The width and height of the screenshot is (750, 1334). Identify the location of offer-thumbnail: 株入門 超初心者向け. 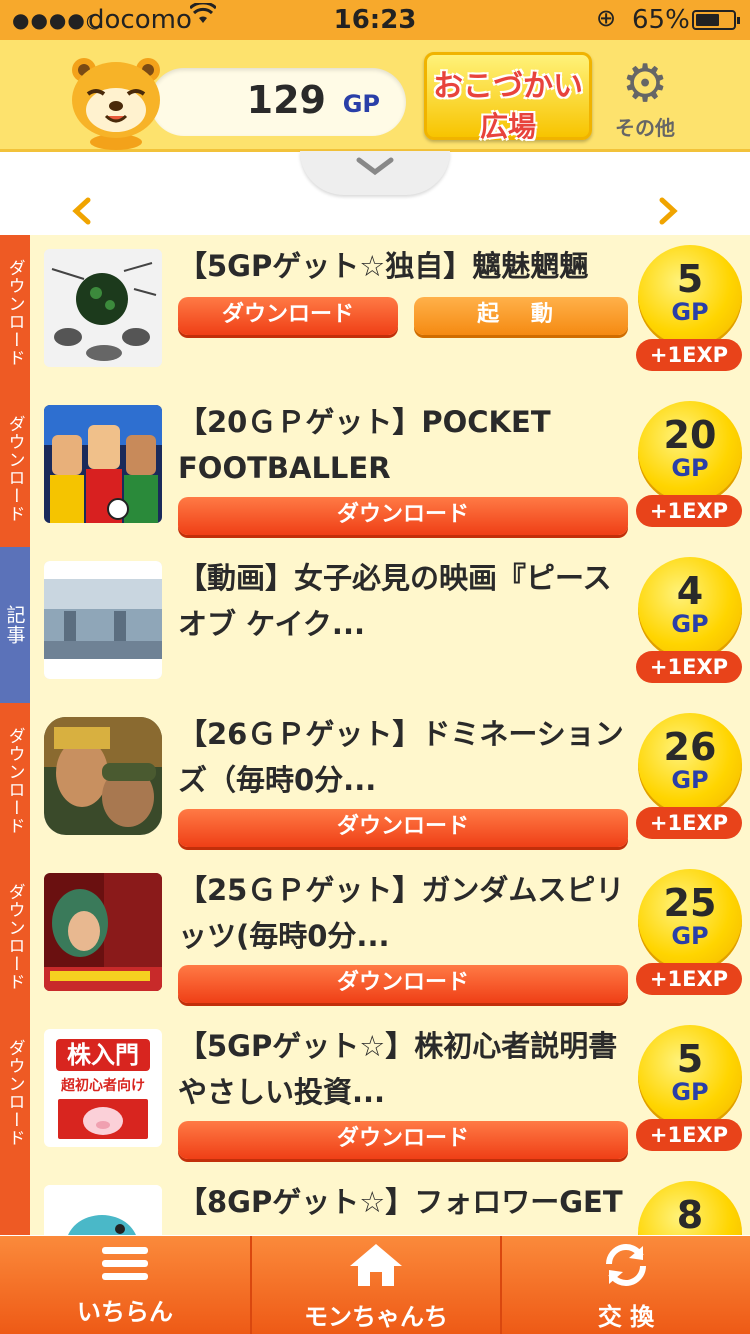
(103, 1088).